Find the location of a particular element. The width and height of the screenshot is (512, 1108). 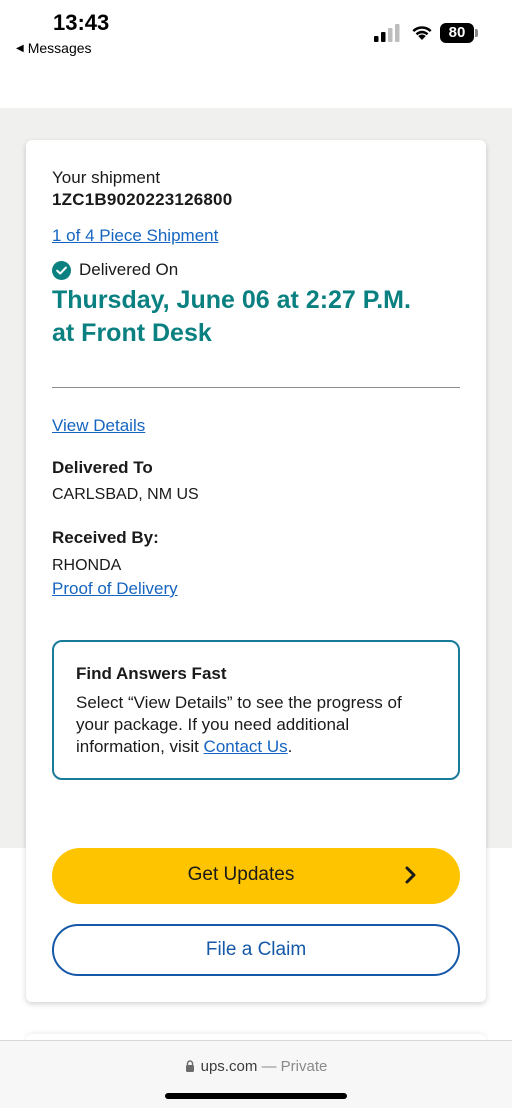

tracking-number: 1ZC1B9020223126800 is located at coordinates (142, 199).